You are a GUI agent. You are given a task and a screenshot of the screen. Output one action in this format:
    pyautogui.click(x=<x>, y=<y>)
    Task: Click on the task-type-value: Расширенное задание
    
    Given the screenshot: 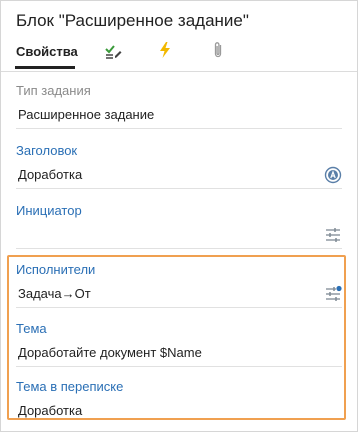 What is the action you would take?
    pyautogui.click(x=86, y=114)
    